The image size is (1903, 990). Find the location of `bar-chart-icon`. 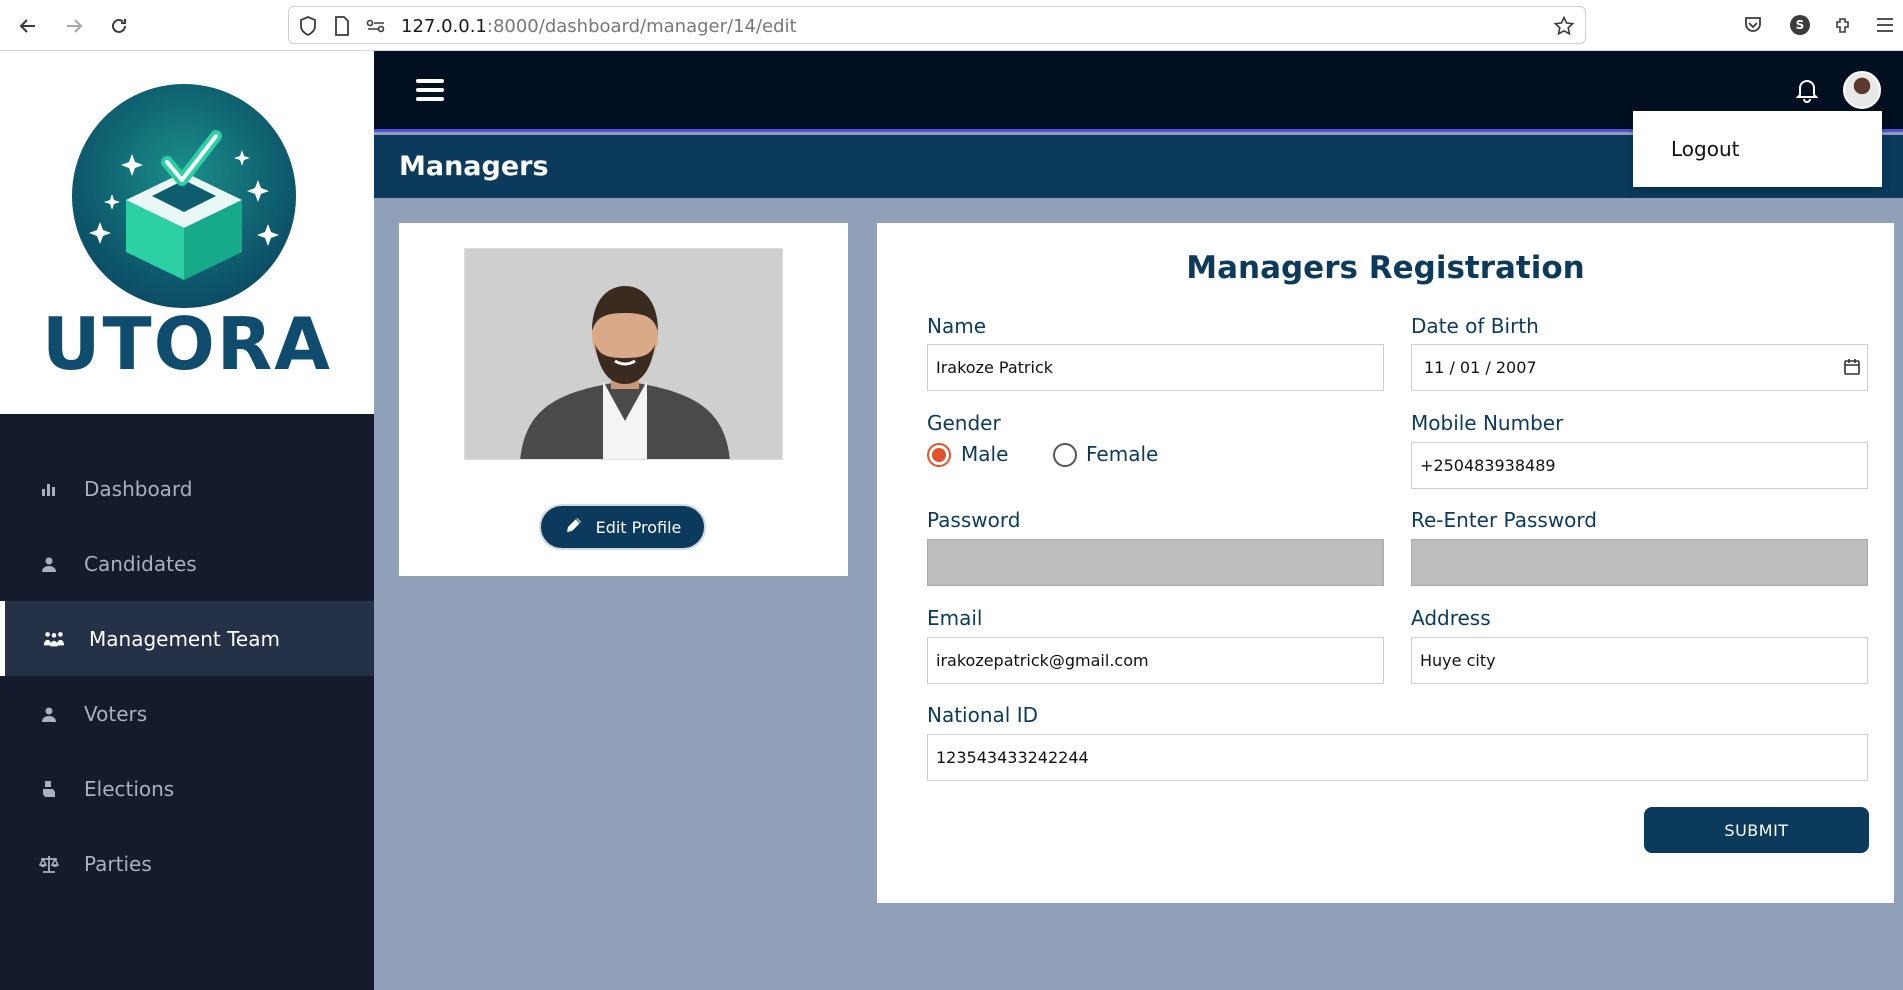

bar-chart-icon is located at coordinates (49, 489).